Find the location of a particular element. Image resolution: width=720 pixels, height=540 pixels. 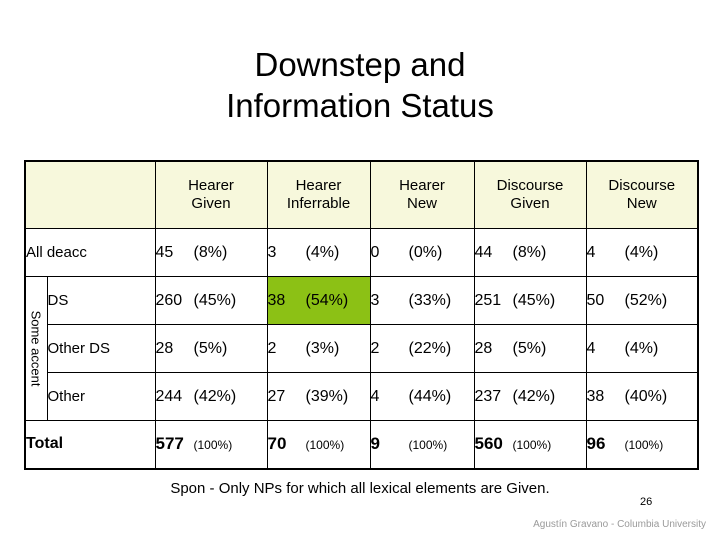

cell-total-hearer-given: 577 (100%) is located at coordinates (211, 444).